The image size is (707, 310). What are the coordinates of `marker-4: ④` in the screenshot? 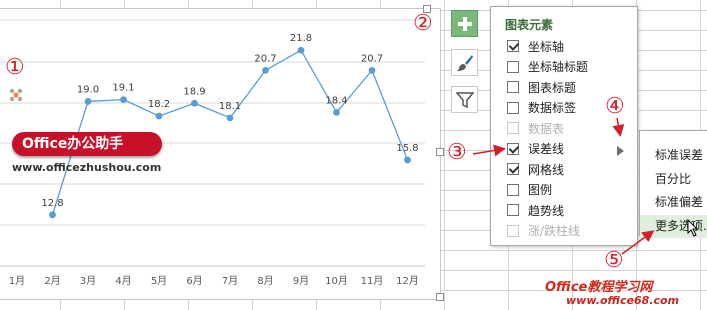 It's located at (615, 106).